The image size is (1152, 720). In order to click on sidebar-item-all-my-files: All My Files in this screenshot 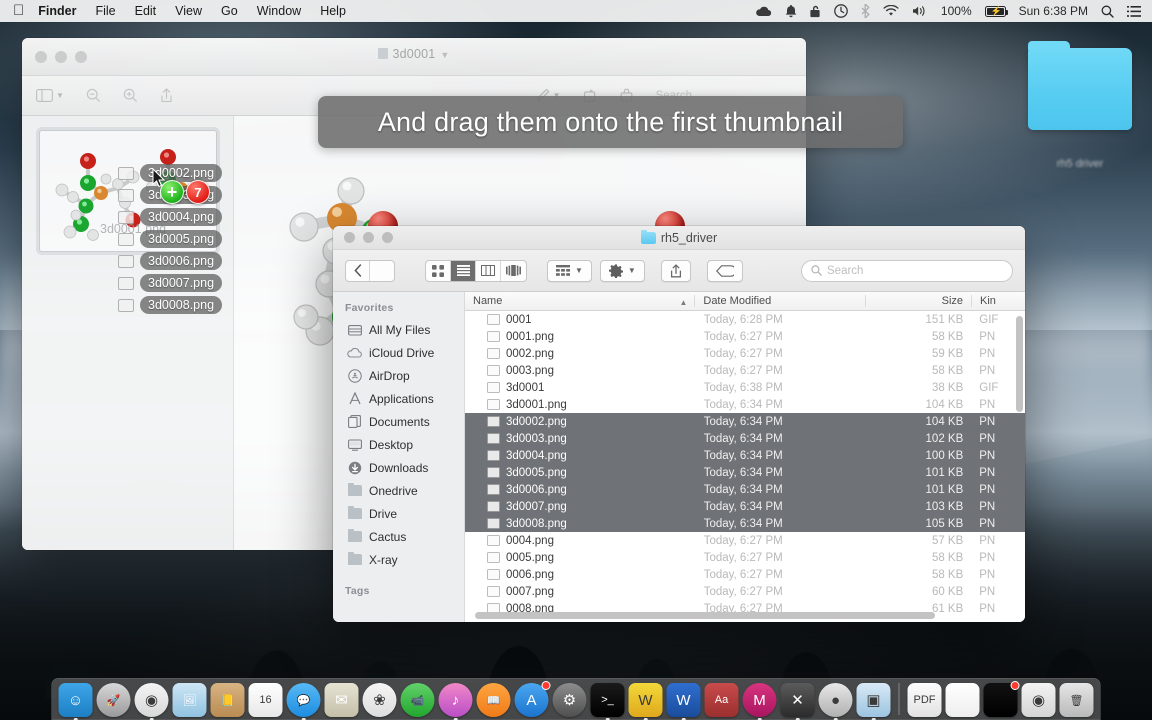, I will do `click(398, 329)`.